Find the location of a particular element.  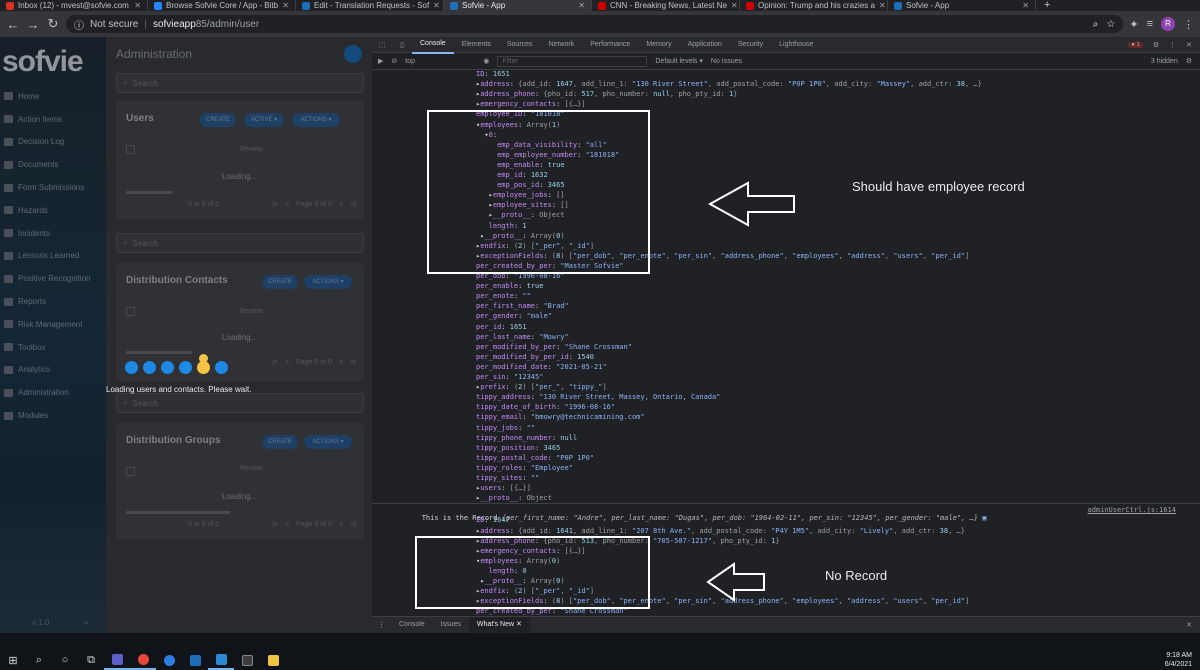

back-icon: ← is located at coordinates (13, 24).